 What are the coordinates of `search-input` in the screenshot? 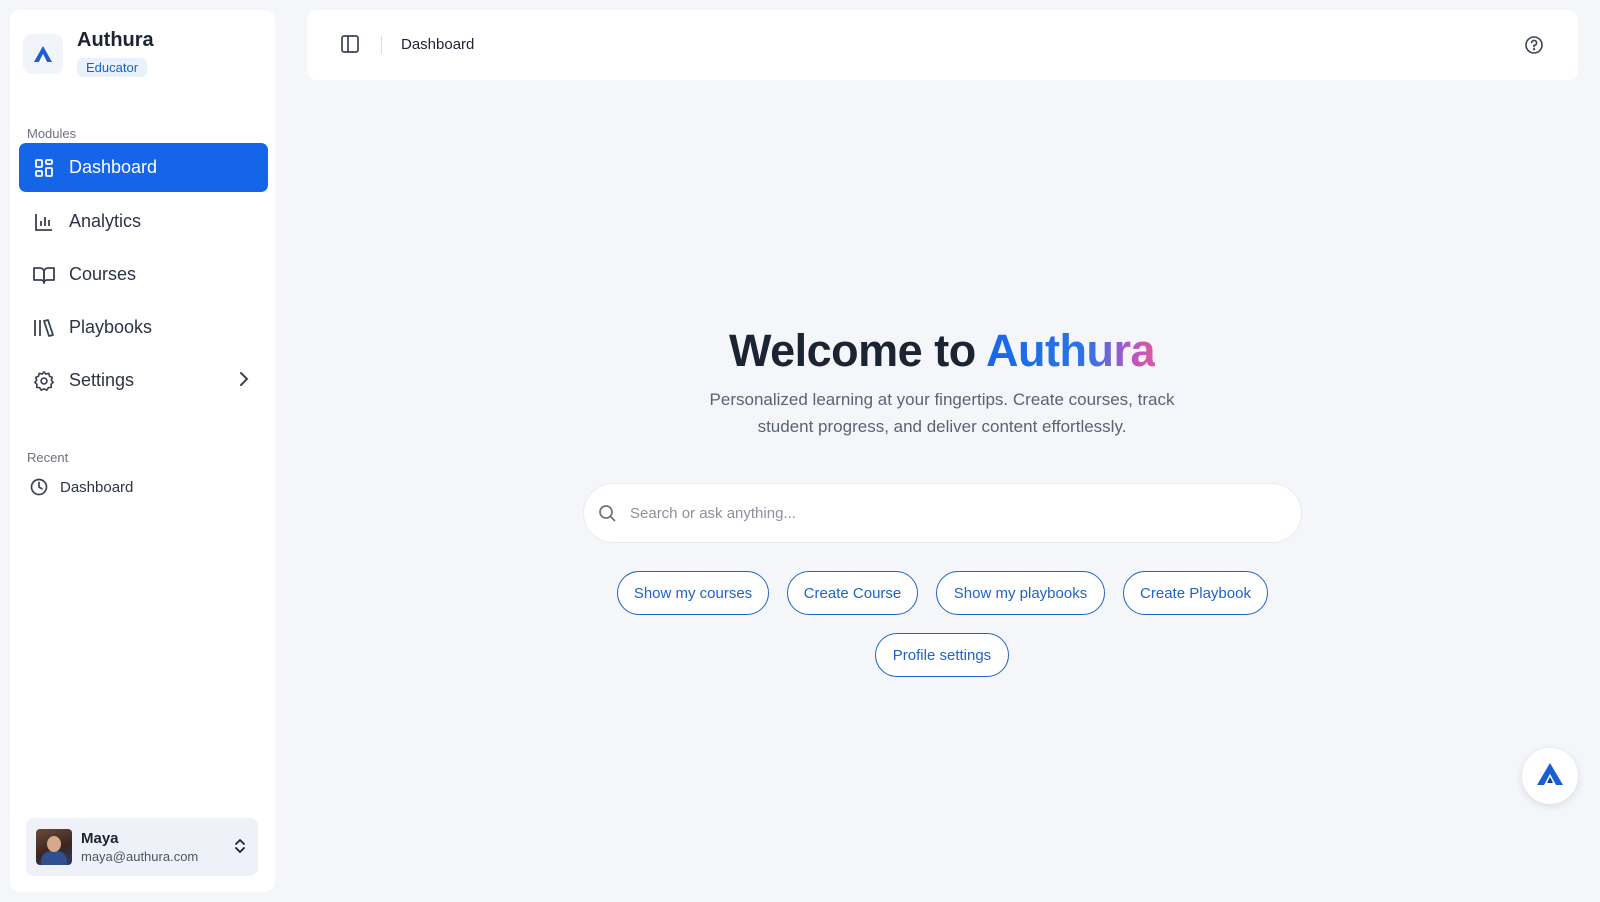 It's located at (940, 513).